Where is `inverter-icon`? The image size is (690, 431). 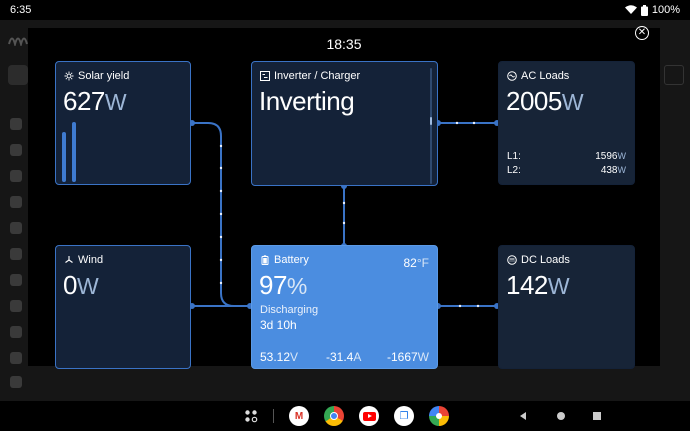
inverter-icon is located at coordinates (265, 76).